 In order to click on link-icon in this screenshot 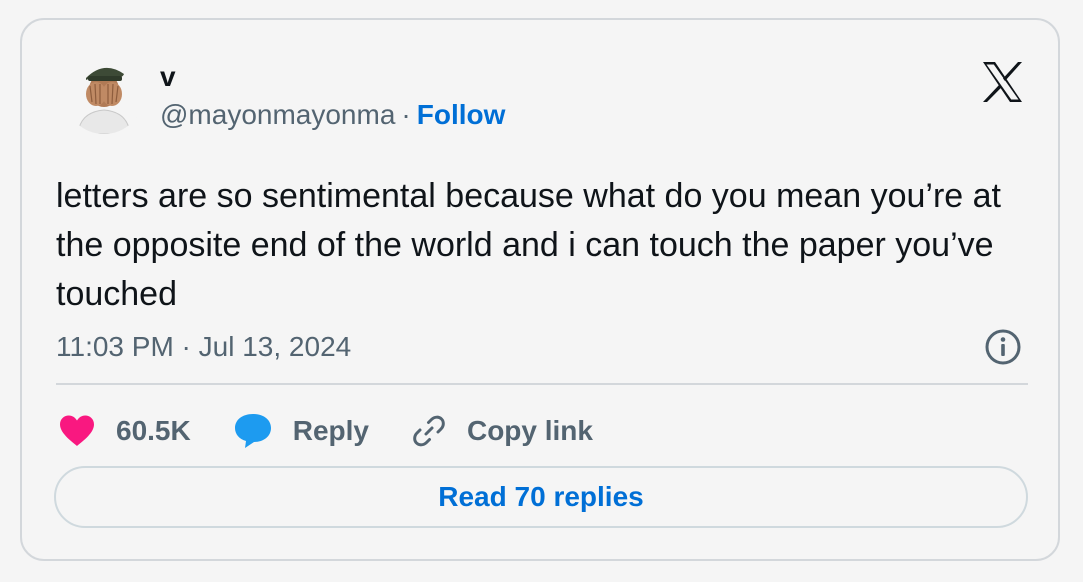, I will do `click(429, 431)`.